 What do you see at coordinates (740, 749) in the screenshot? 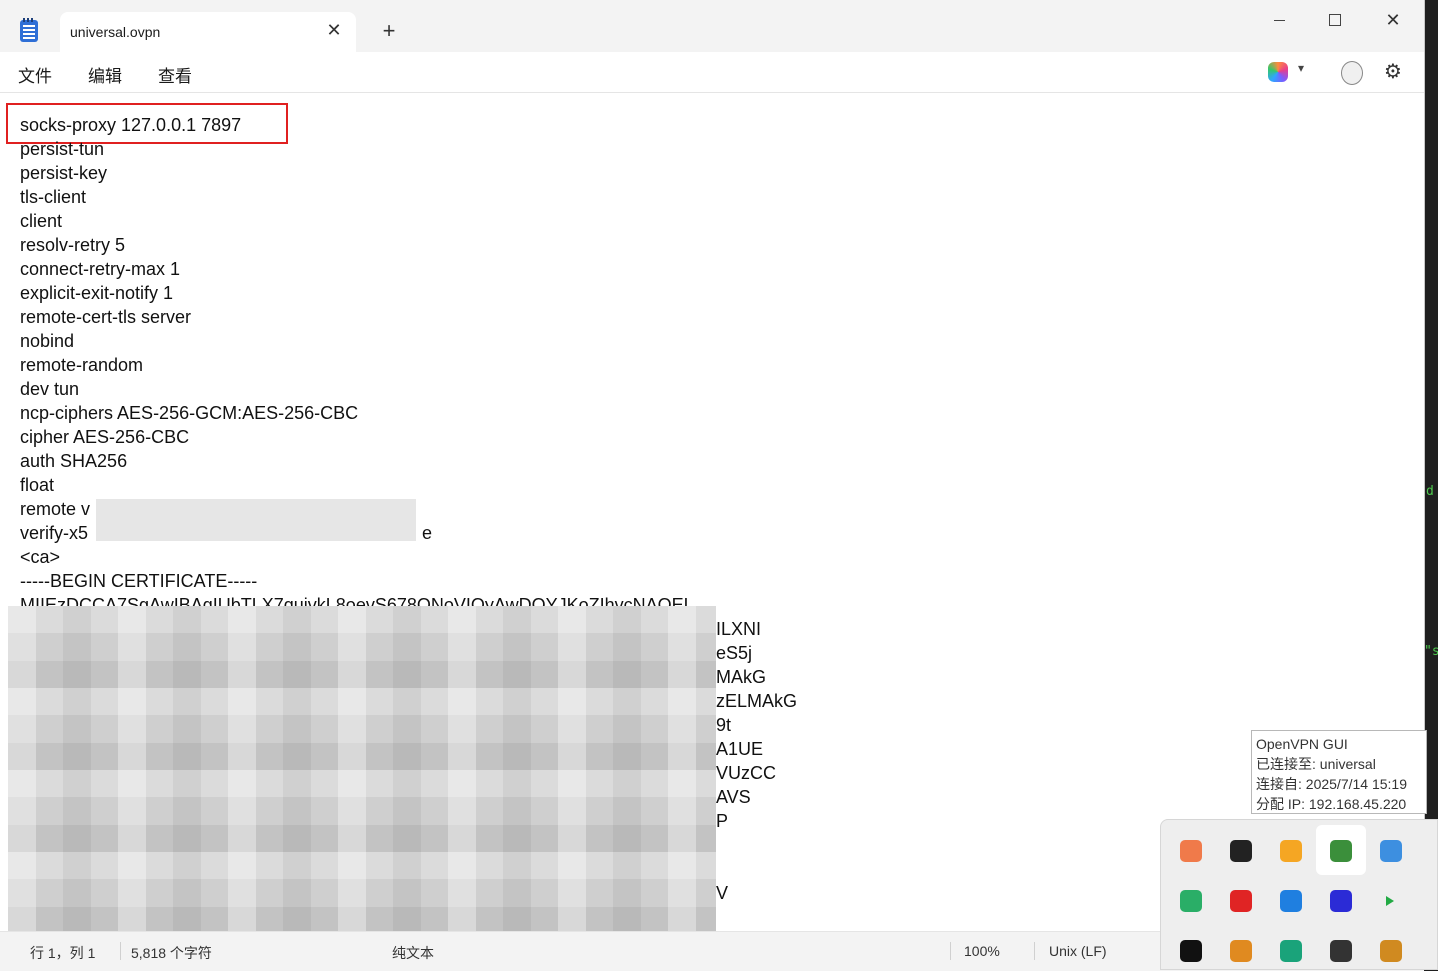
I see `editor-line-fragment: A1UE` at bounding box center [740, 749].